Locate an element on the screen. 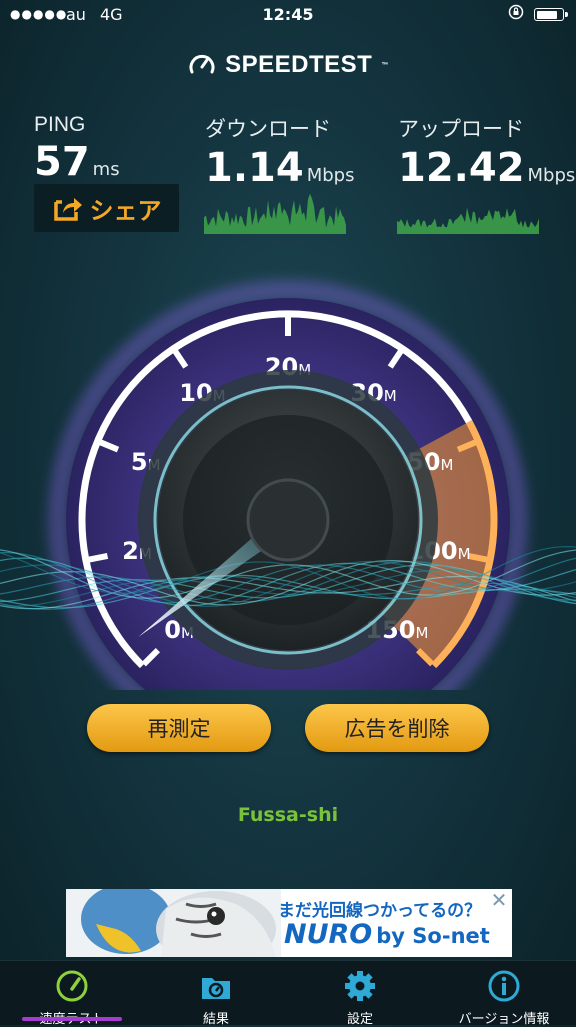 The image size is (576, 1027). app-header: SPEEDTEST ™ is located at coordinates (288, 67).